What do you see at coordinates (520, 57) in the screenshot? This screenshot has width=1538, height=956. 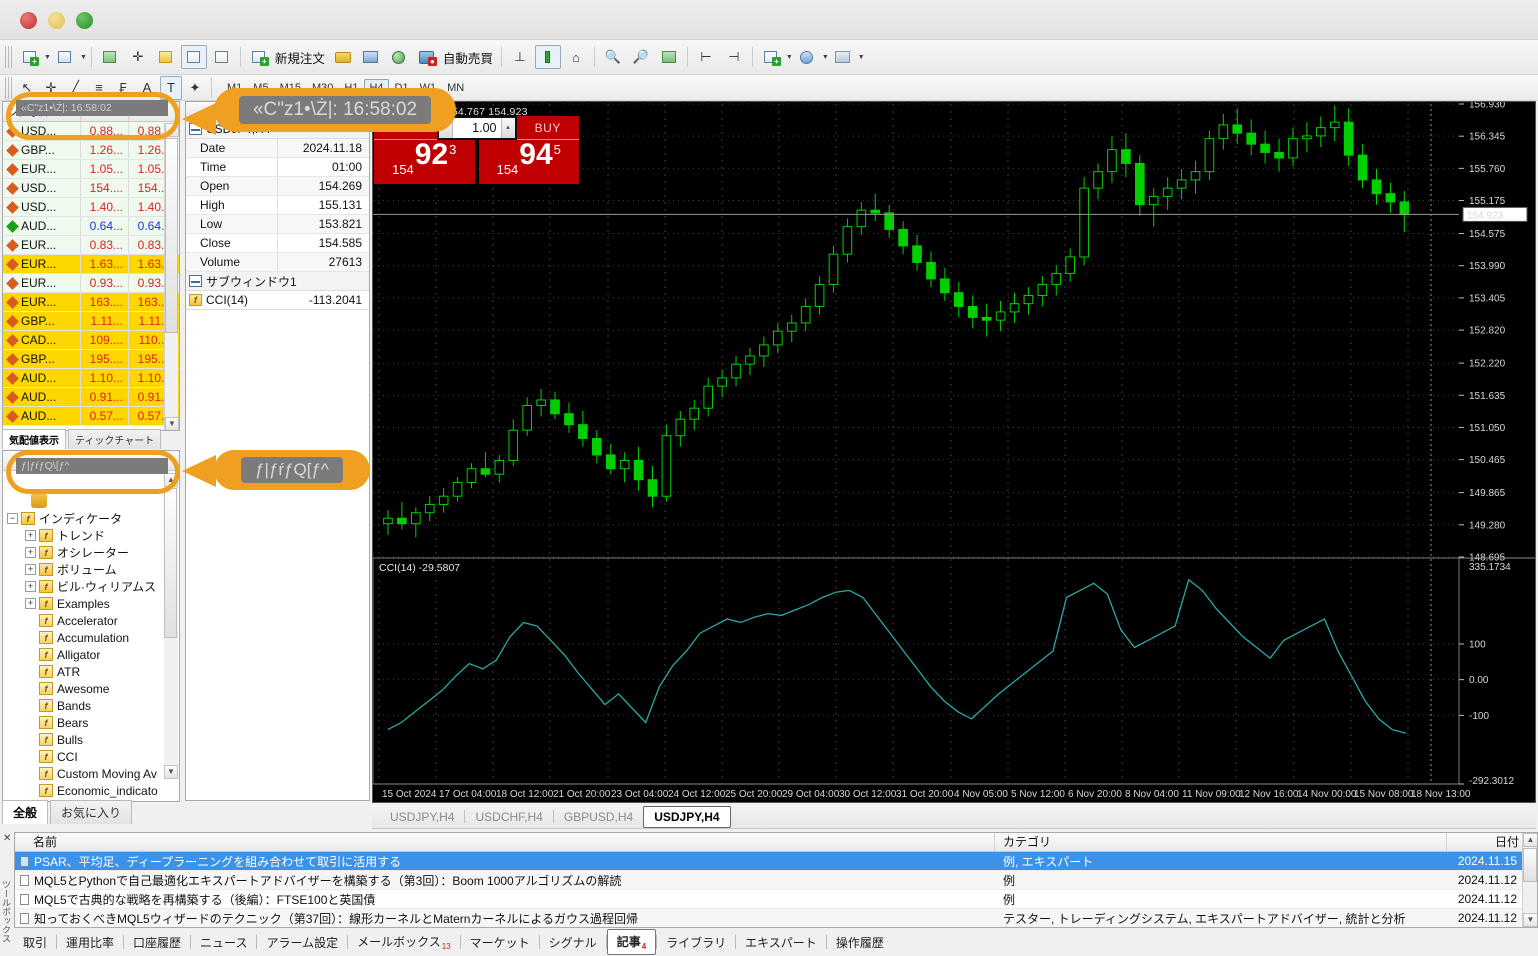 I see `bar-chart-icon: ⊥` at bounding box center [520, 57].